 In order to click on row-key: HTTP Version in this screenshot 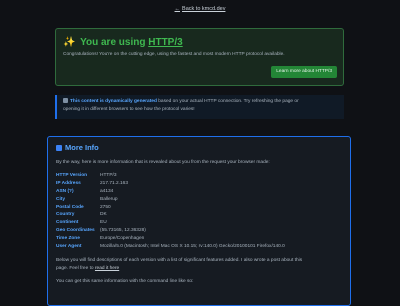, I will do `click(72, 175)`.